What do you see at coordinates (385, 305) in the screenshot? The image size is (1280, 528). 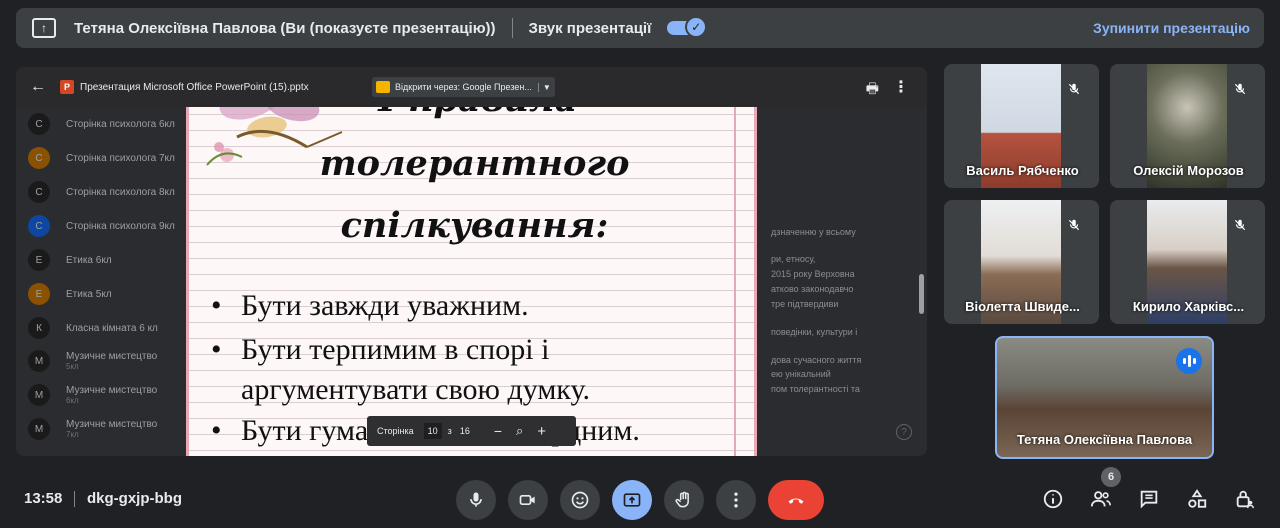 I see `bullet-text: Бути завжди уважним.` at bounding box center [385, 305].